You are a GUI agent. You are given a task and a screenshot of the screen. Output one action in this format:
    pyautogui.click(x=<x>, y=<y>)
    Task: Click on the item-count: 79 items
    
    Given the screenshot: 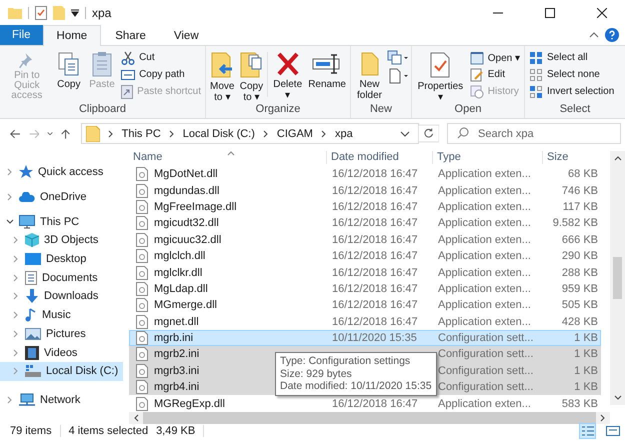 What is the action you would take?
    pyautogui.click(x=31, y=431)
    